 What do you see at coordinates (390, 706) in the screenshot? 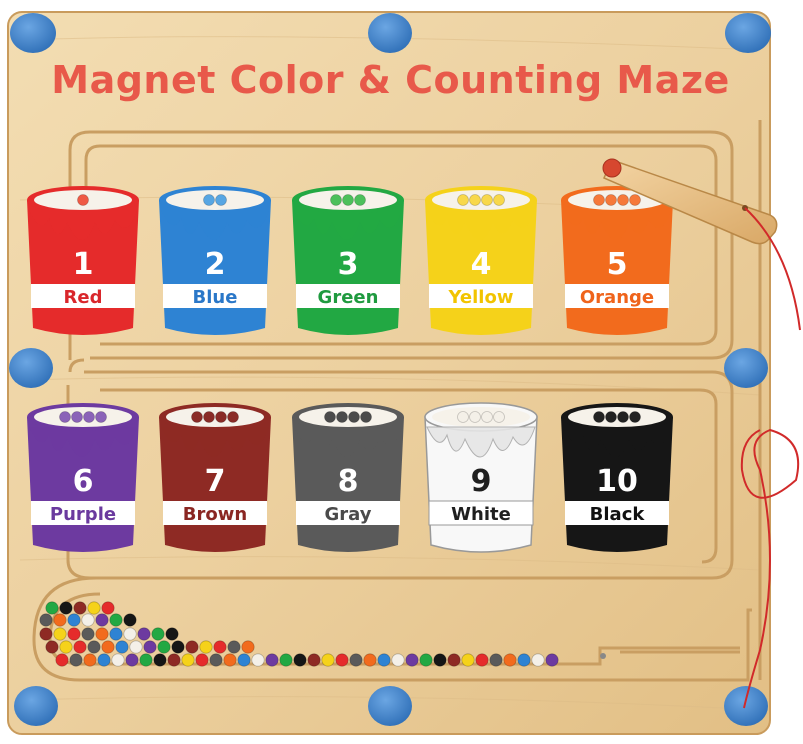
I see `button-bottom-center` at bounding box center [390, 706].